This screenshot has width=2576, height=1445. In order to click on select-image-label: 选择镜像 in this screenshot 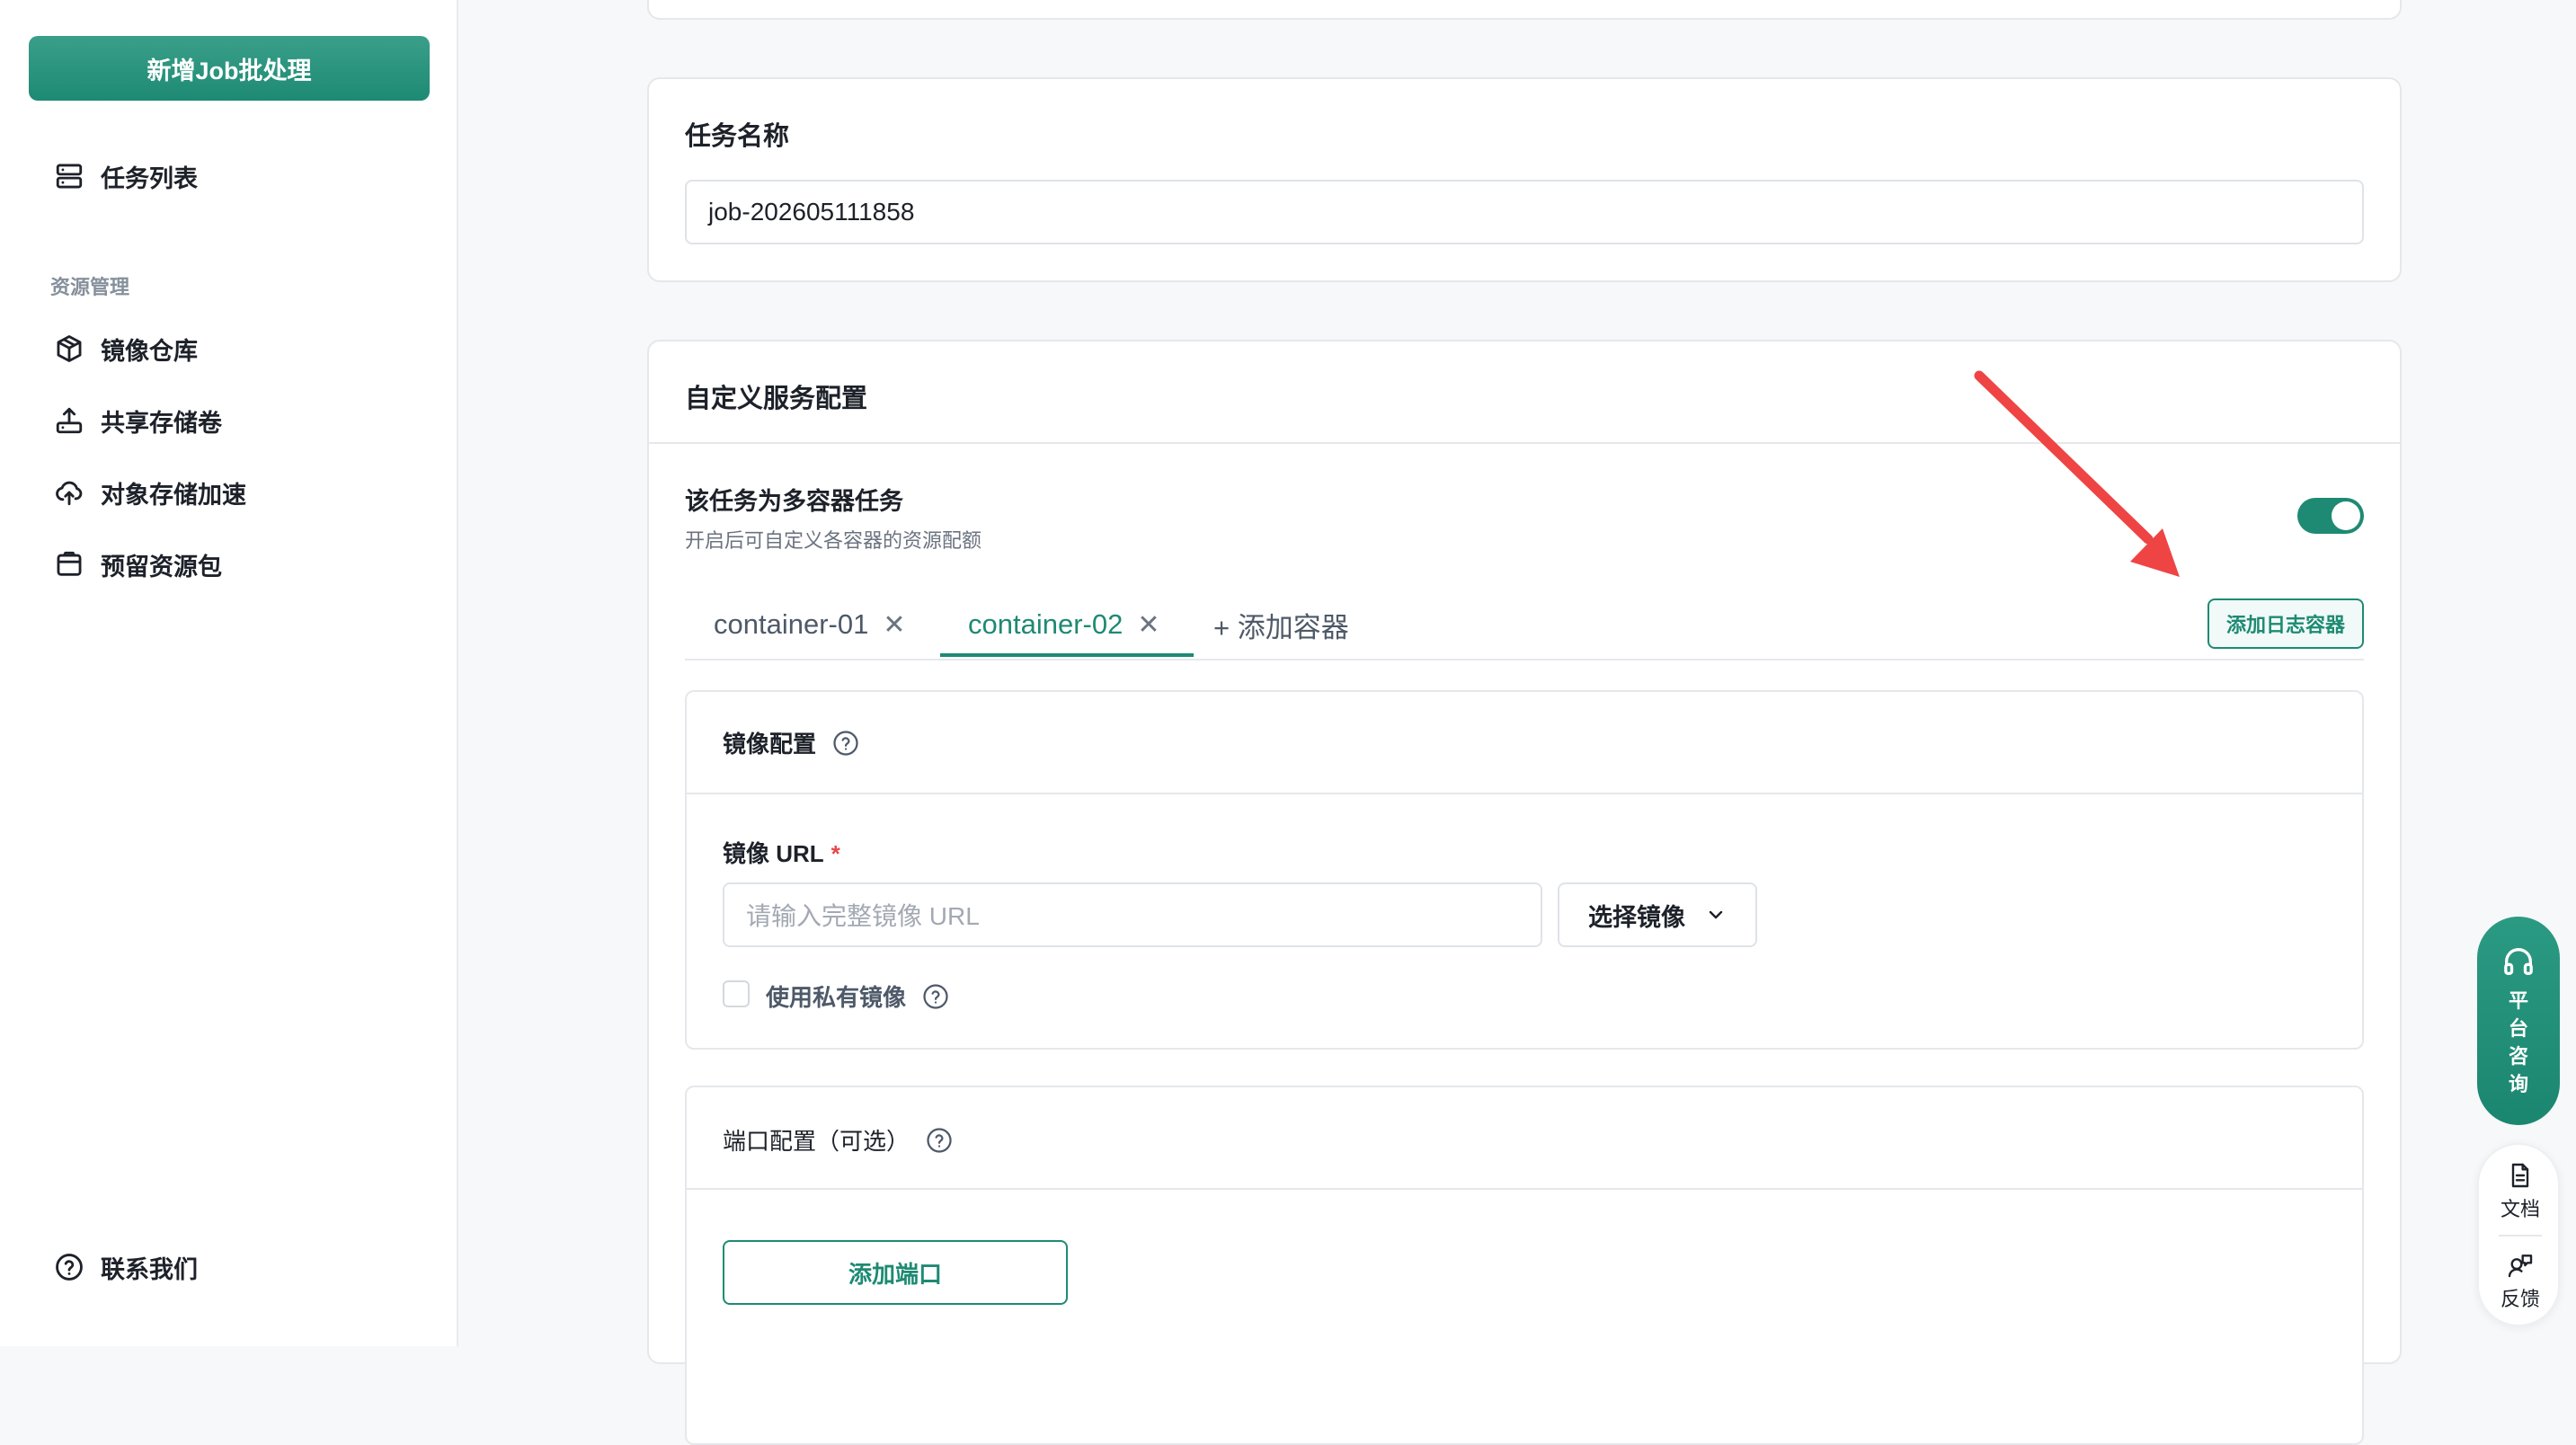, I will do `click(1636, 917)`.